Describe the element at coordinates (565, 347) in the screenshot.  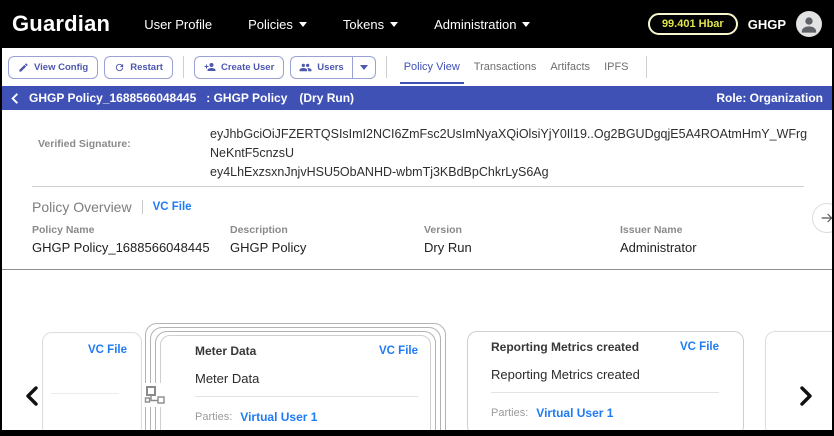
I see `card-title: Reporting Metrics created` at that location.